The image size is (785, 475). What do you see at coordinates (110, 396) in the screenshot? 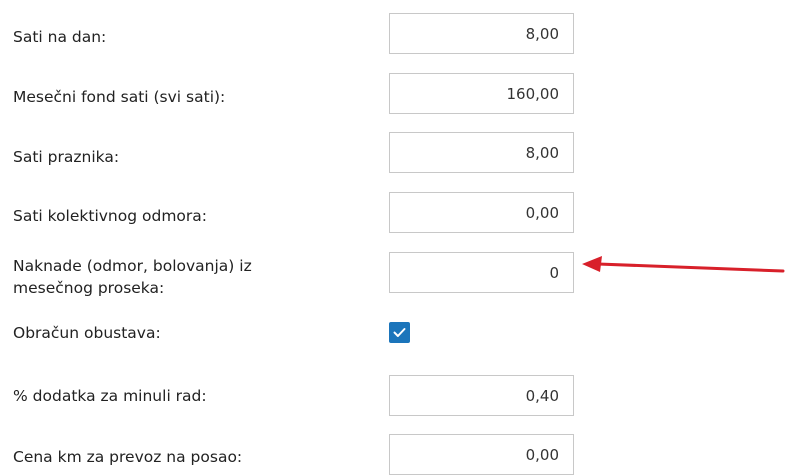
I see `minuli-rad-label: % dodatka za minuli rad:` at bounding box center [110, 396].